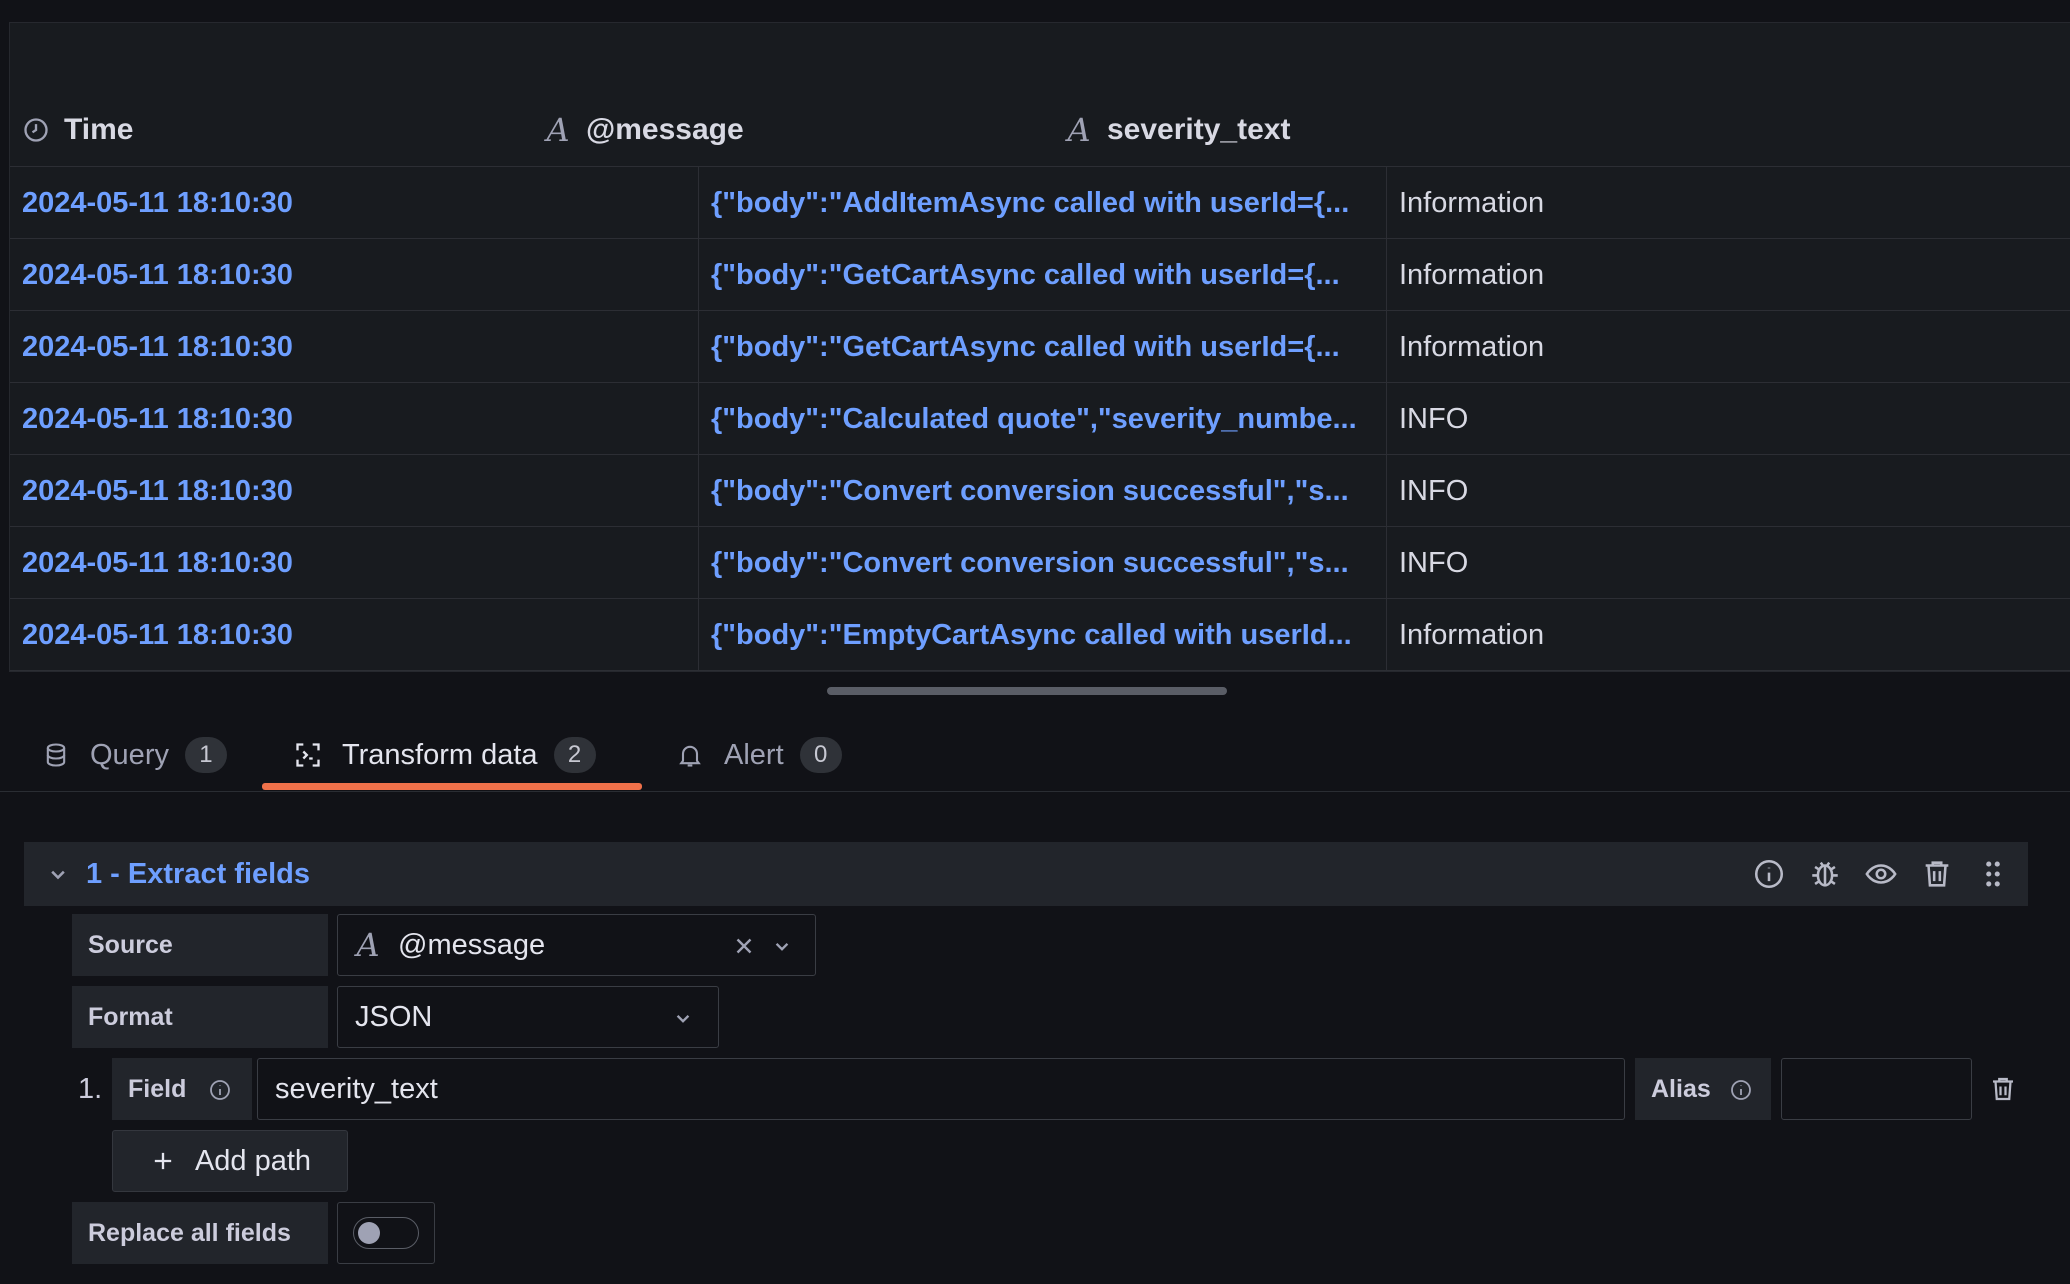  Describe the element at coordinates (200, 1017) in the screenshot. I see `format-label: Format` at that location.